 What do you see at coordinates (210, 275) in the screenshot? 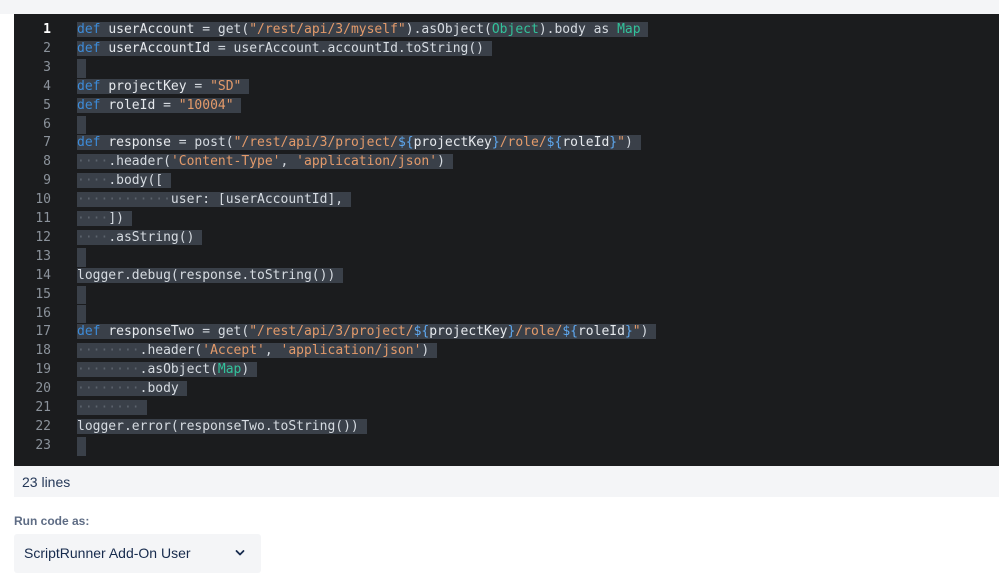
I see `selection-highlight: logger.debug(response.toString())` at bounding box center [210, 275].